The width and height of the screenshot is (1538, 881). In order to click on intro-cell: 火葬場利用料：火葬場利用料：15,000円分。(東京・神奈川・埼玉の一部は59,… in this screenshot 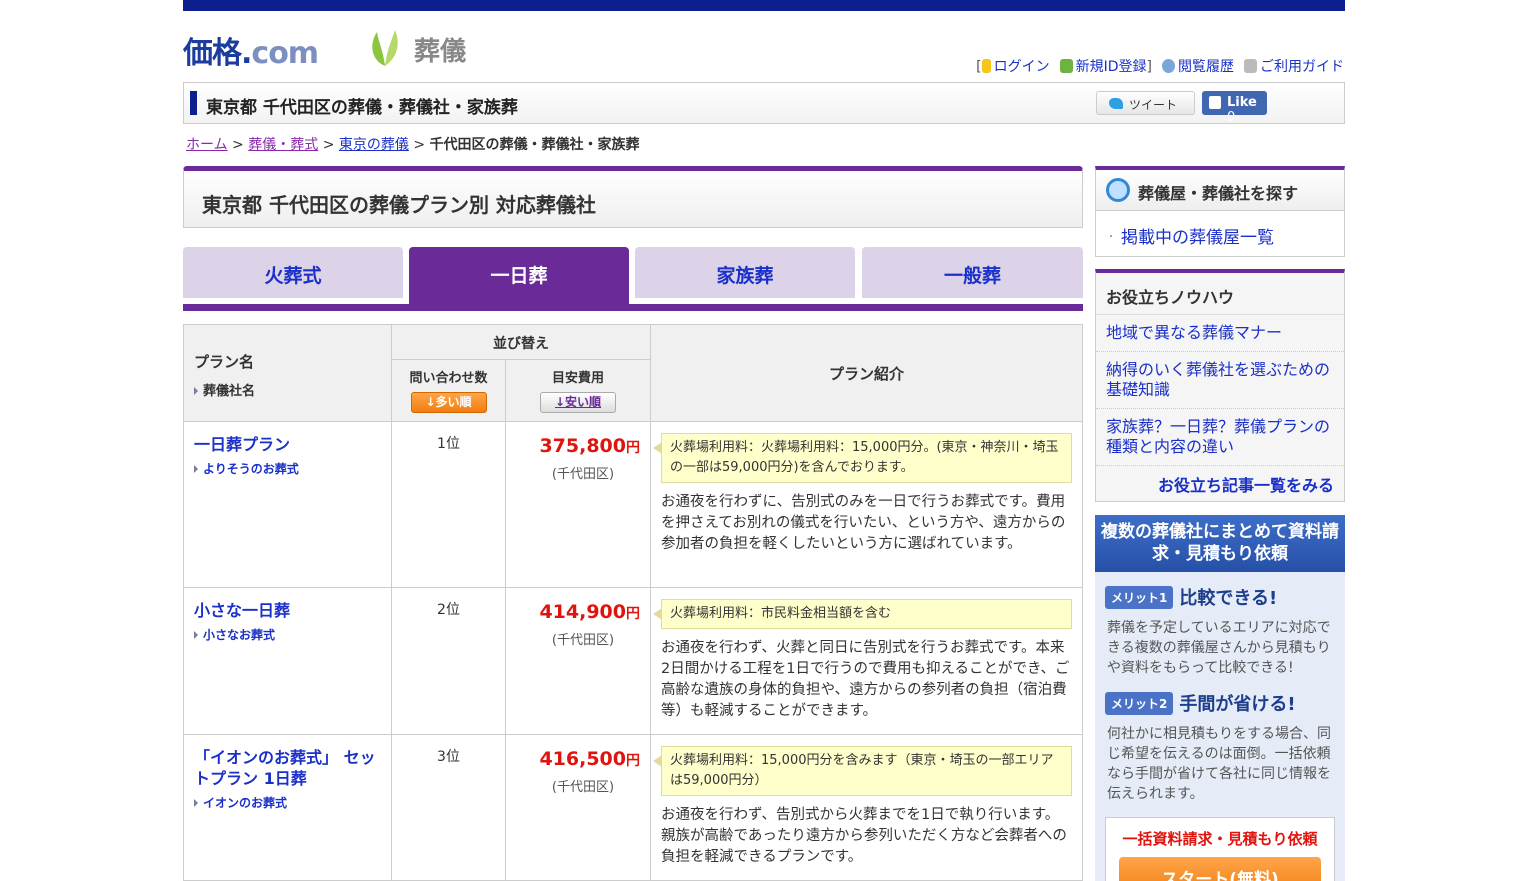, I will do `click(866, 504)`.